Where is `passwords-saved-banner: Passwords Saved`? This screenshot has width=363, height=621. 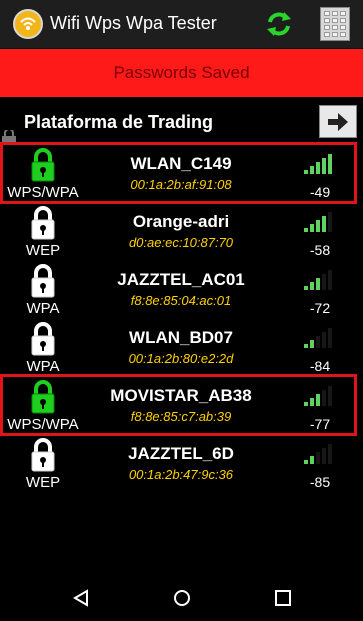
passwords-saved-banner: Passwords Saved is located at coordinates (181, 73).